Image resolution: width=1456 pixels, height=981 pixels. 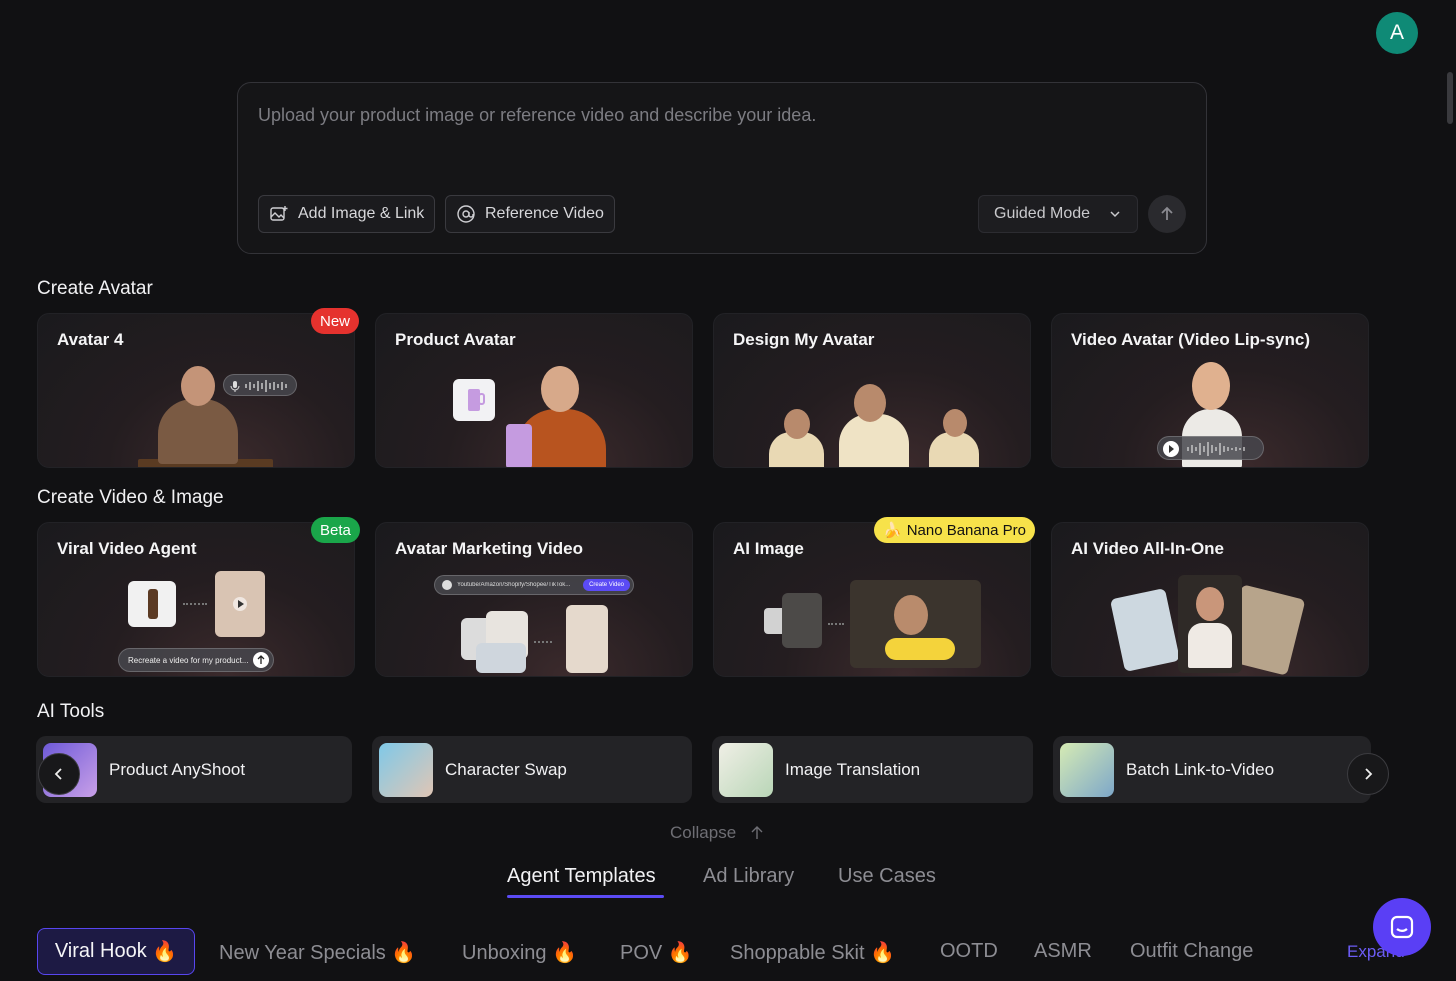 I want to click on tool-character-swap: Character Swap, so click(x=532, y=769).